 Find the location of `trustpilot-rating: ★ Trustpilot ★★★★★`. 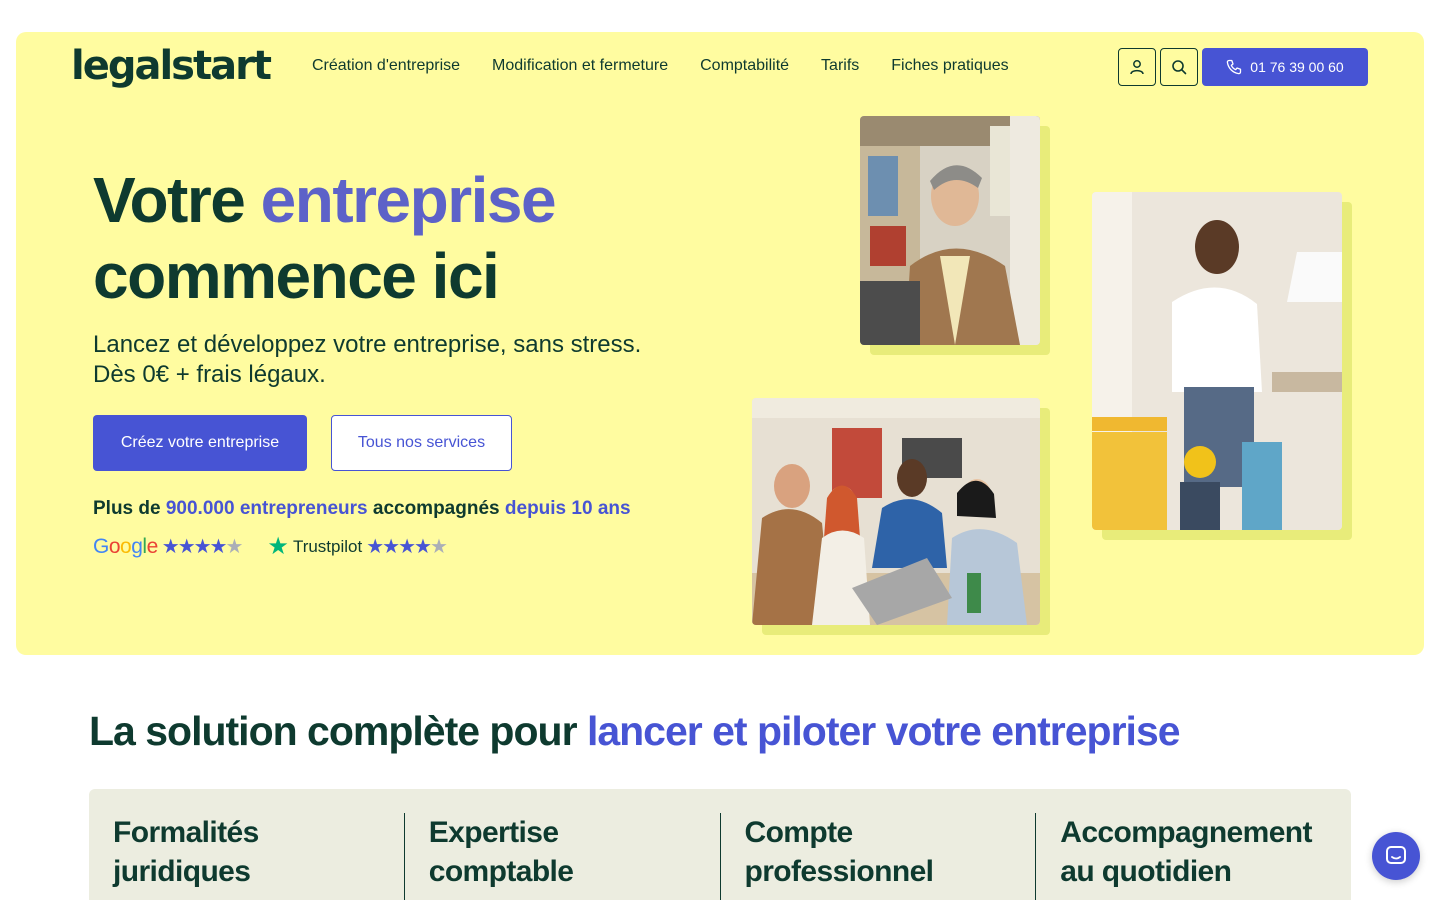

trustpilot-rating: ★ Trustpilot ★★★★★ is located at coordinates (357, 546).